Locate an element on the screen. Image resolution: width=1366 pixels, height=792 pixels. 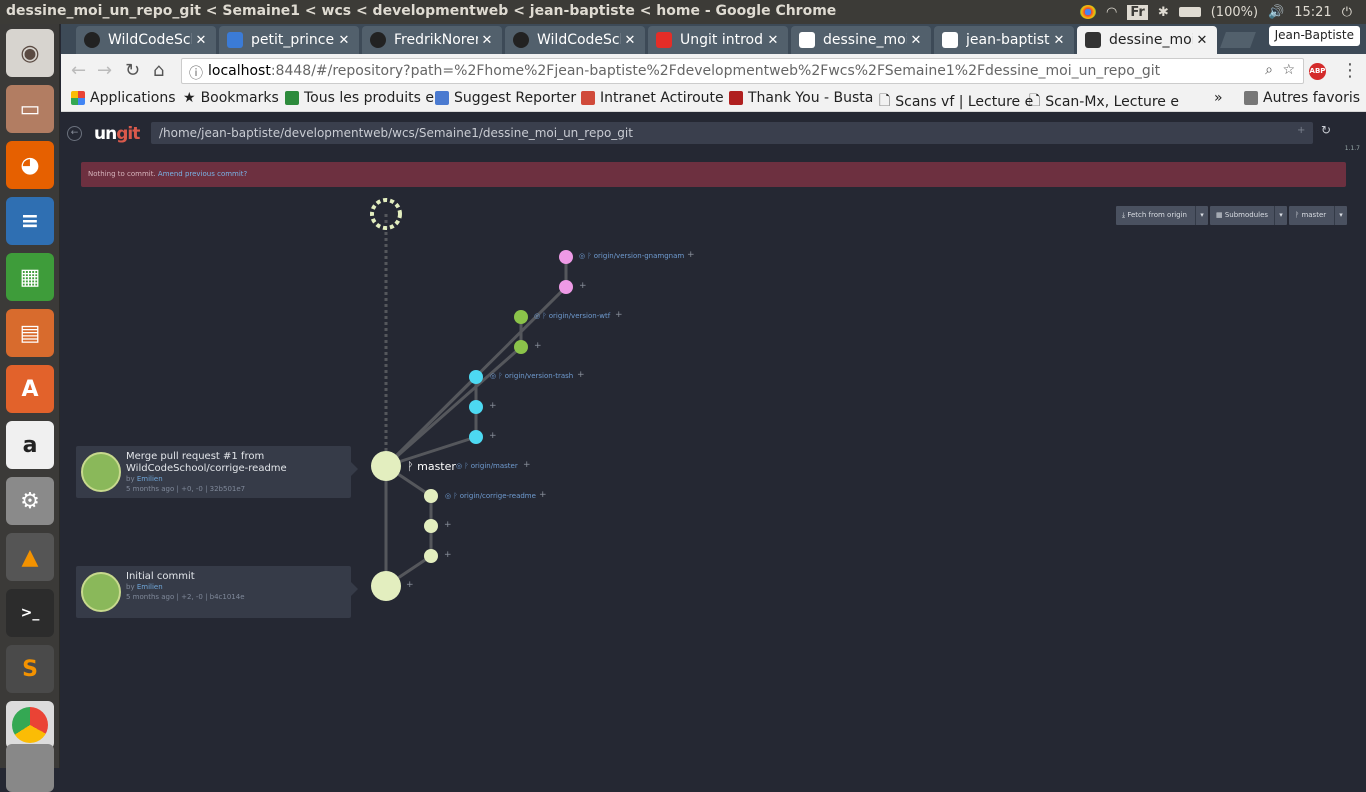
bookmarks-overflow: » is located at coordinates (1218, 98).